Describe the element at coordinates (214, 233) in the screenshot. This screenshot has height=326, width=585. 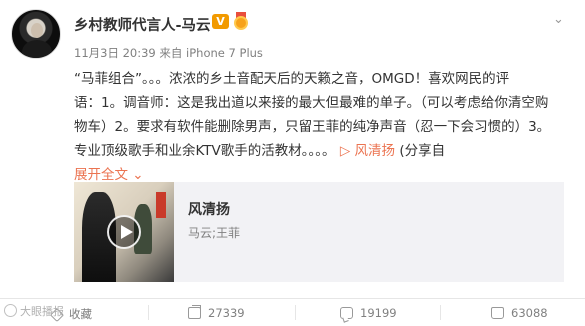
I see `song-artist: 马云;王菲` at that location.